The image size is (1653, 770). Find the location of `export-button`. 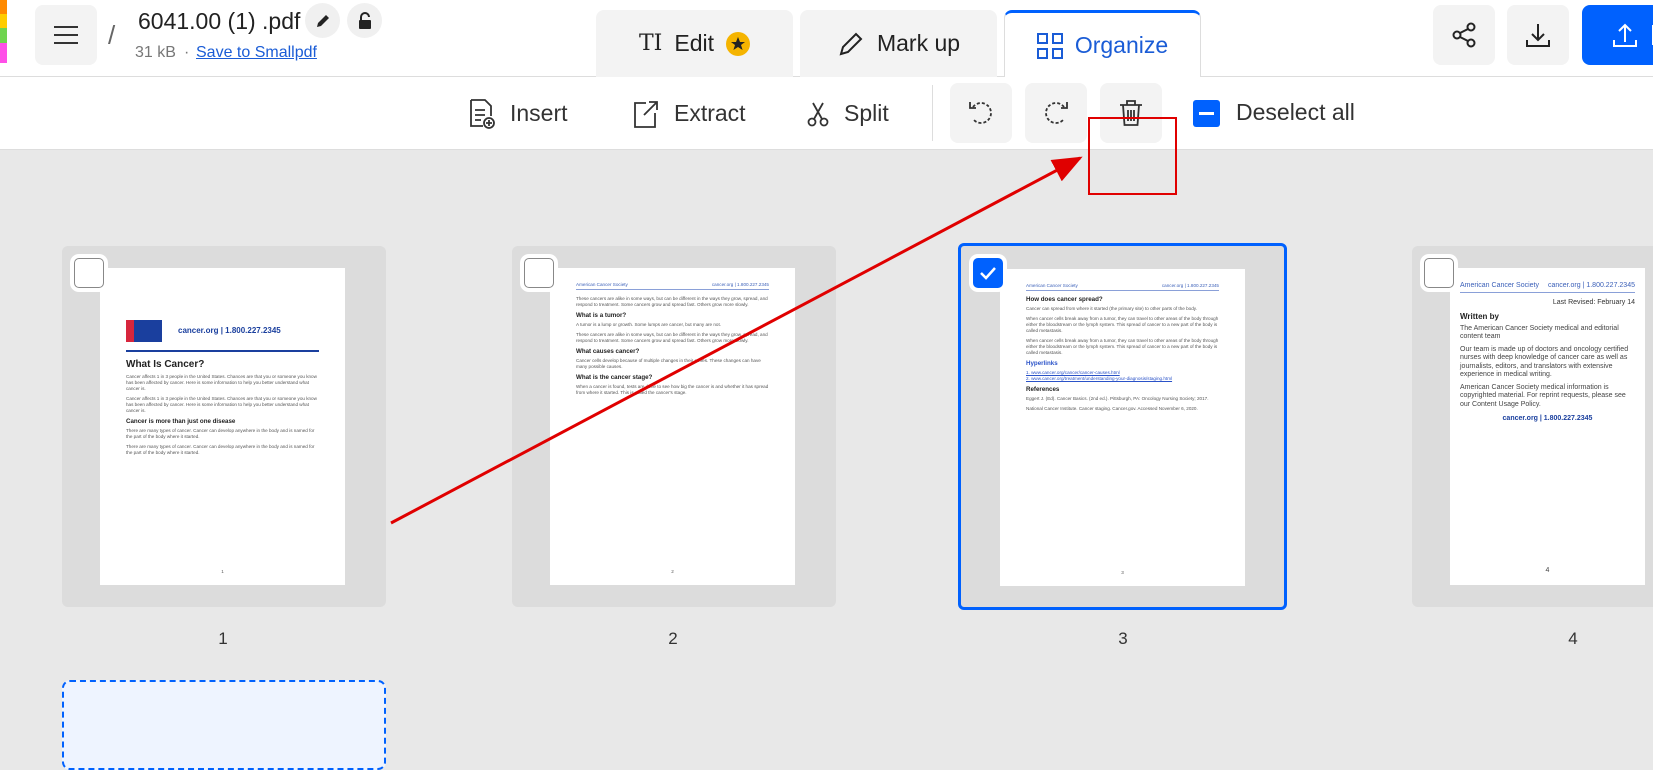

export-button is located at coordinates (1617, 35).